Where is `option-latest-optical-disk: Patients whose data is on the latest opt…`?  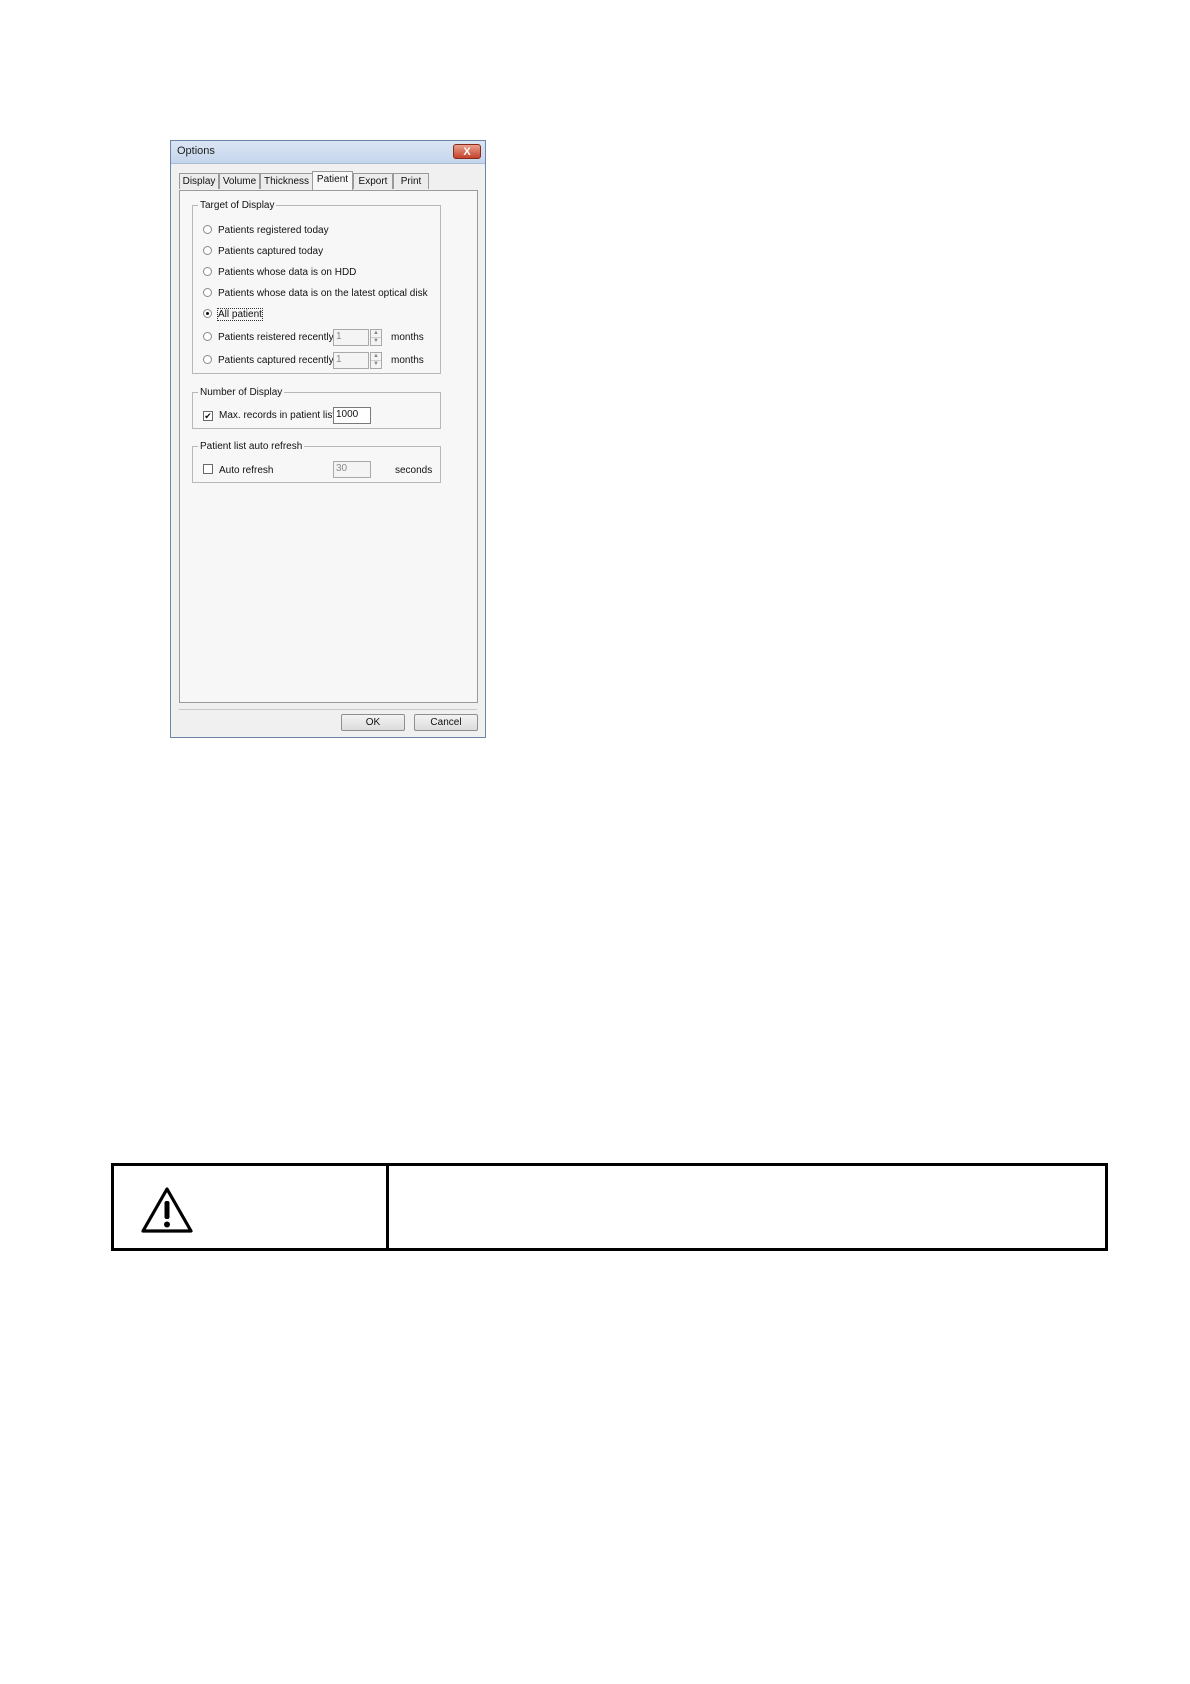
option-latest-optical-disk: Patients whose data is on the latest opt… is located at coordinates (315, 293).